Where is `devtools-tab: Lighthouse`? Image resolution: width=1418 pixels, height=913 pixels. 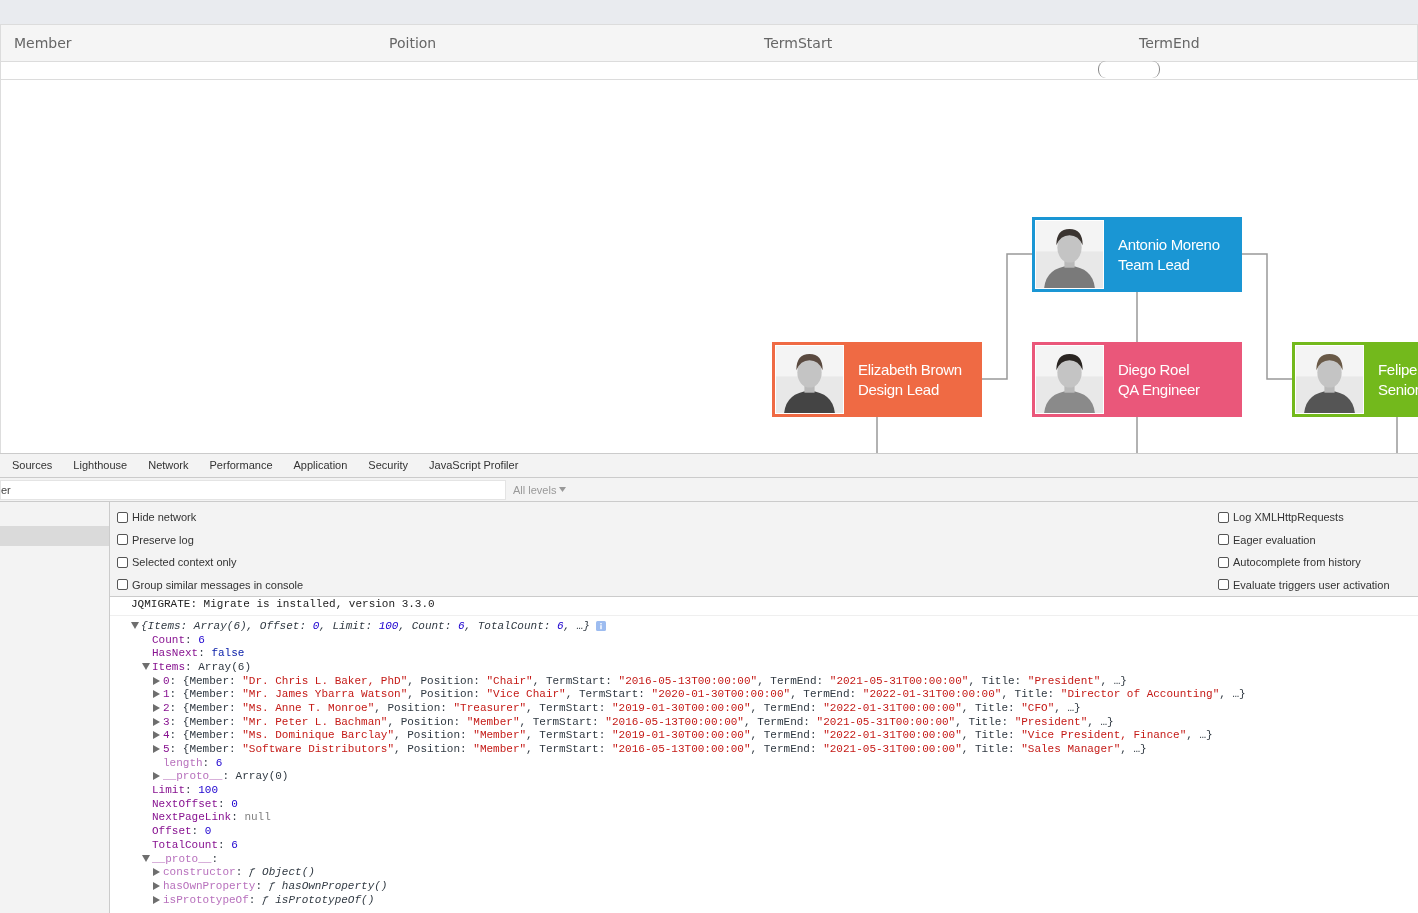
devtools-tab: Lighthouse is located at coordinates (100, 465).